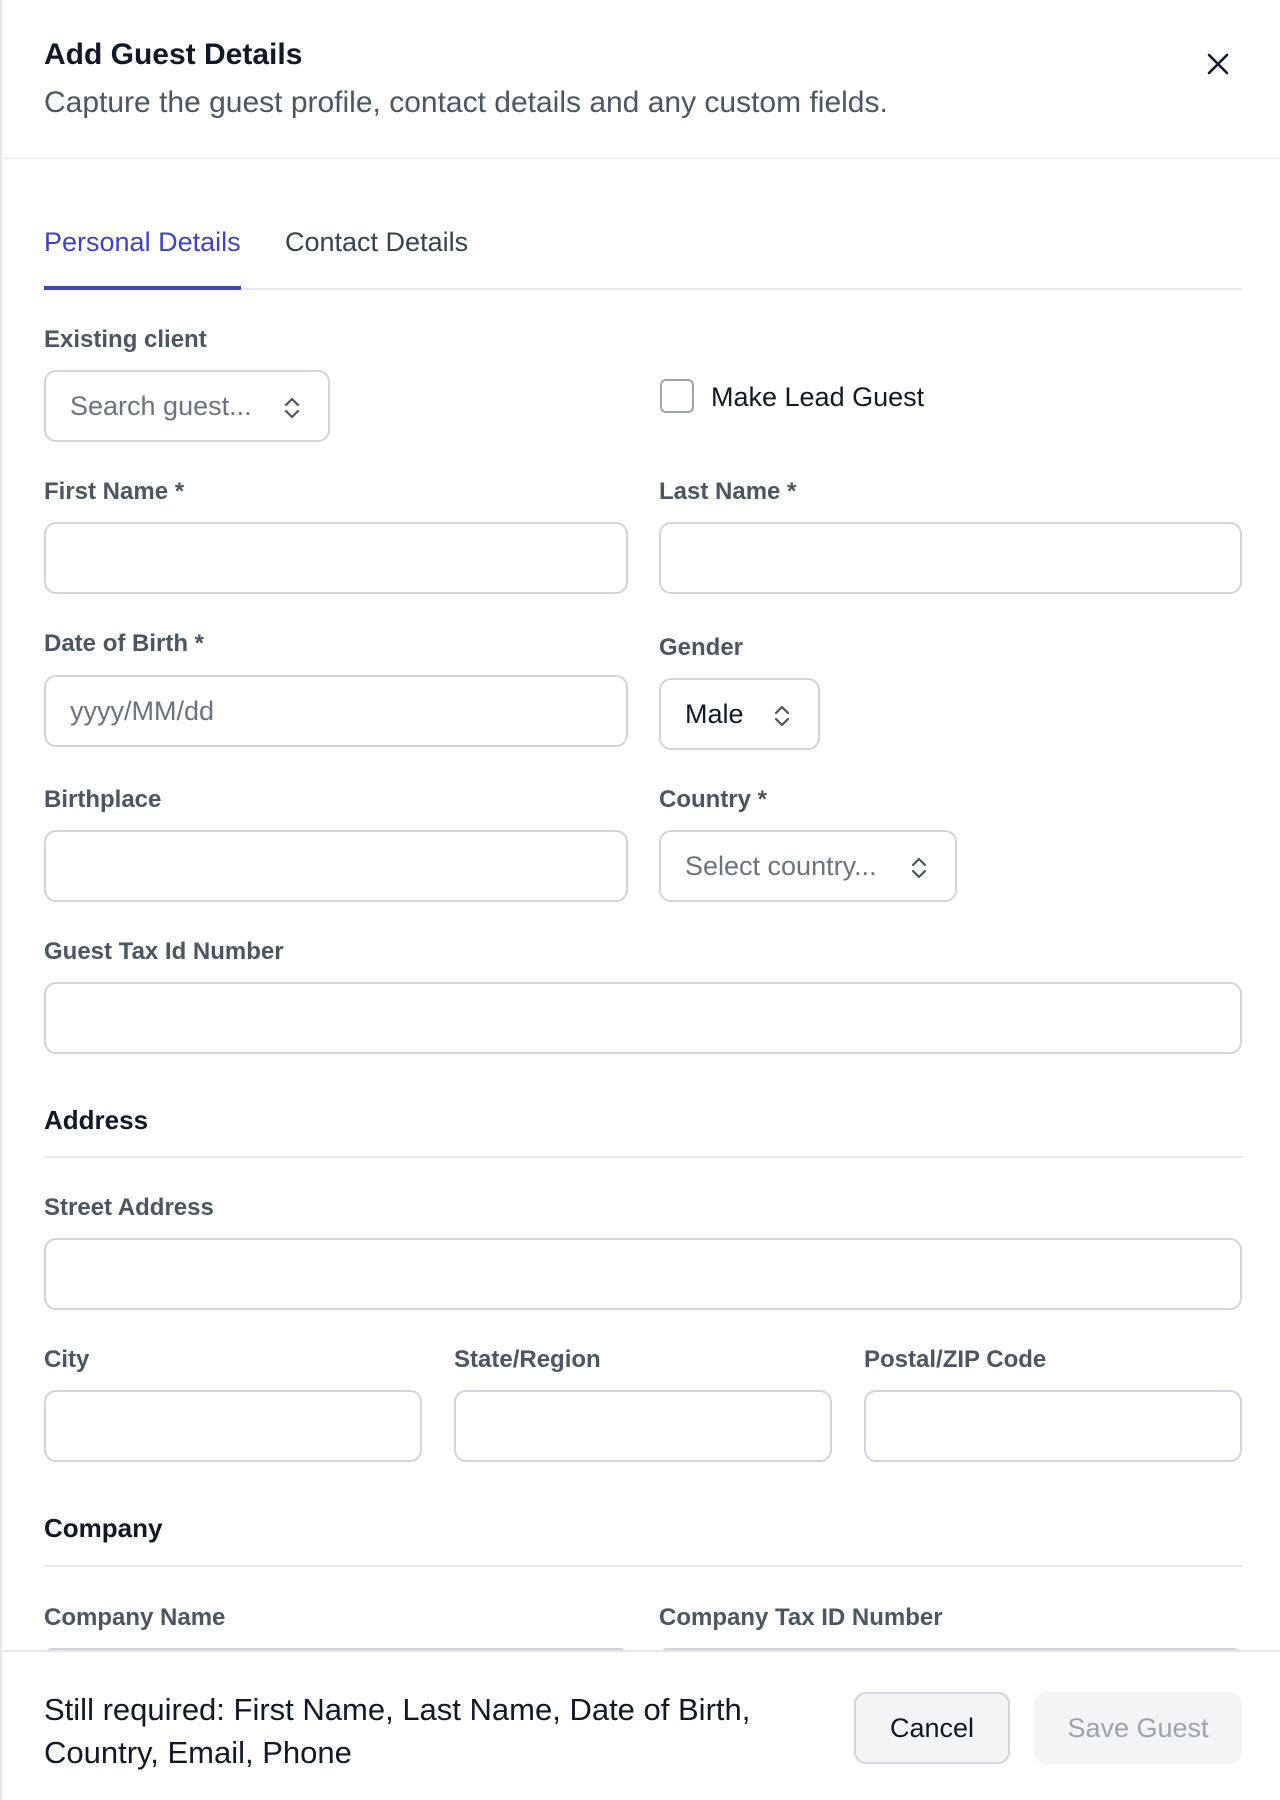  I want to click on guest-tax-id-label: Guest Tax Id Number, so click(164, 951).